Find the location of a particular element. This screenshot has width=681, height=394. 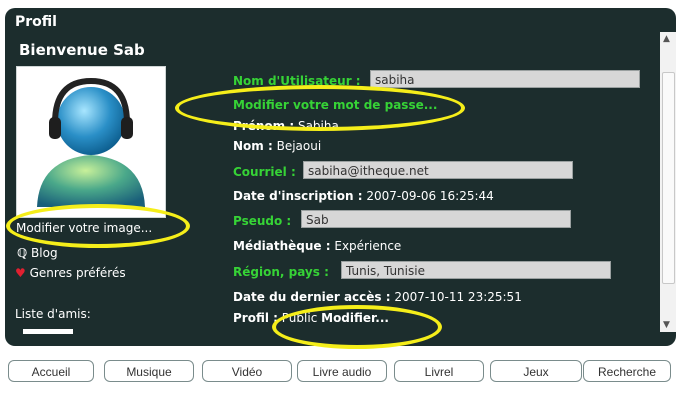

scroll-down-icon: ▼ is located at coordinates (666, 325).